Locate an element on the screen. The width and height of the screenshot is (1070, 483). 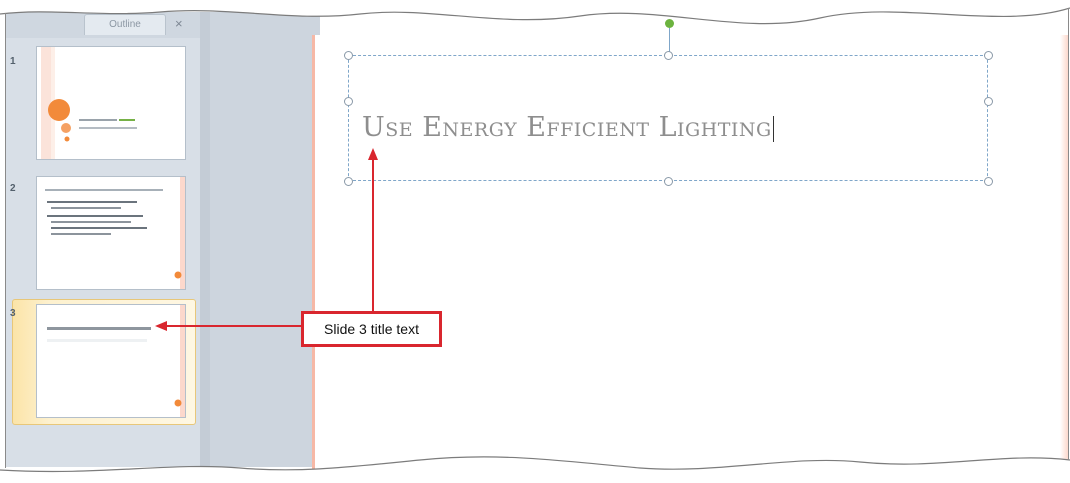
callout-label: Slide 3 title text is located at coordinates (371, 329).